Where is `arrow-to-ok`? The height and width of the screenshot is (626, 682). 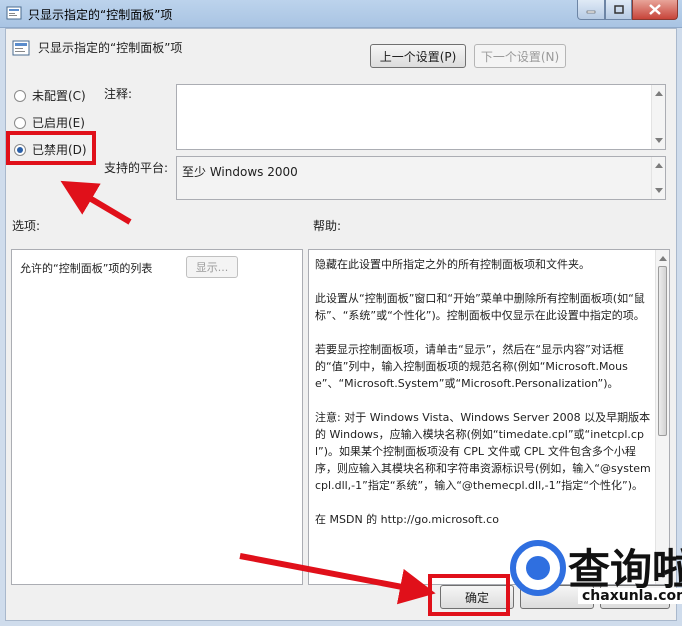 arrow-to-ok is located at coordinates (337, 579).